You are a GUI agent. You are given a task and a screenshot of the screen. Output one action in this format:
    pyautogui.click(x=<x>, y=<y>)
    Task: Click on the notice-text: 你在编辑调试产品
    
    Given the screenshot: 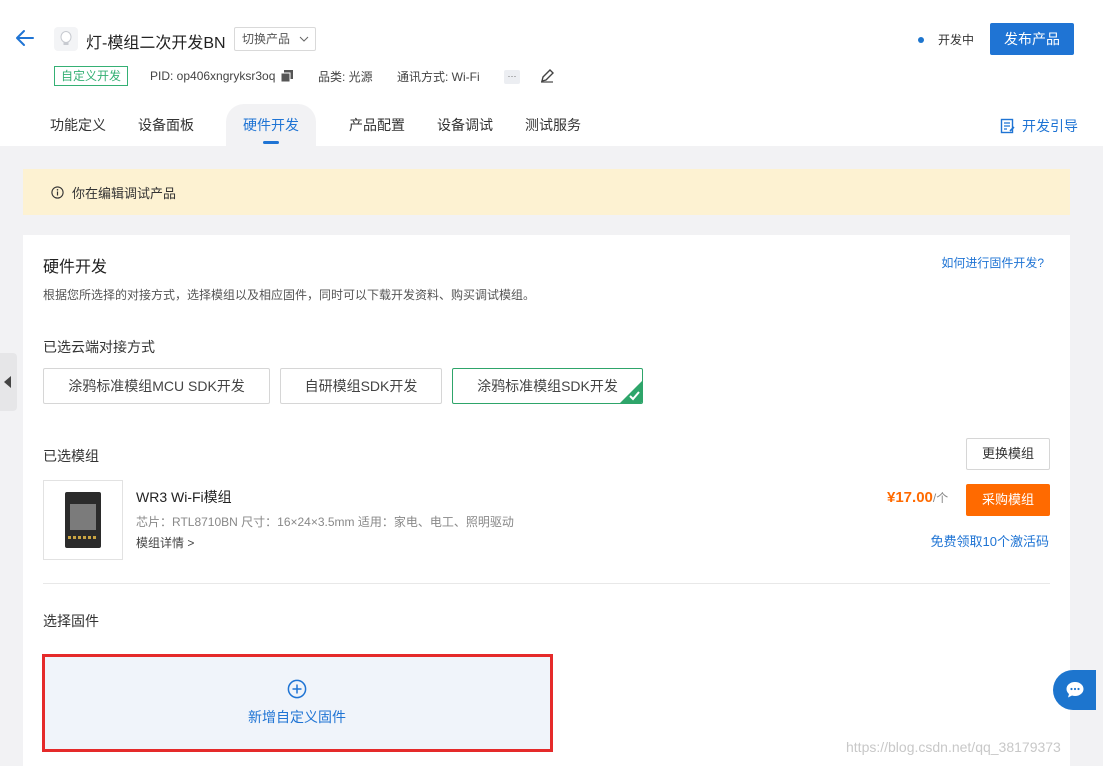 What is the action you would take?
    pyautogui.click(x=124, y=193)
    